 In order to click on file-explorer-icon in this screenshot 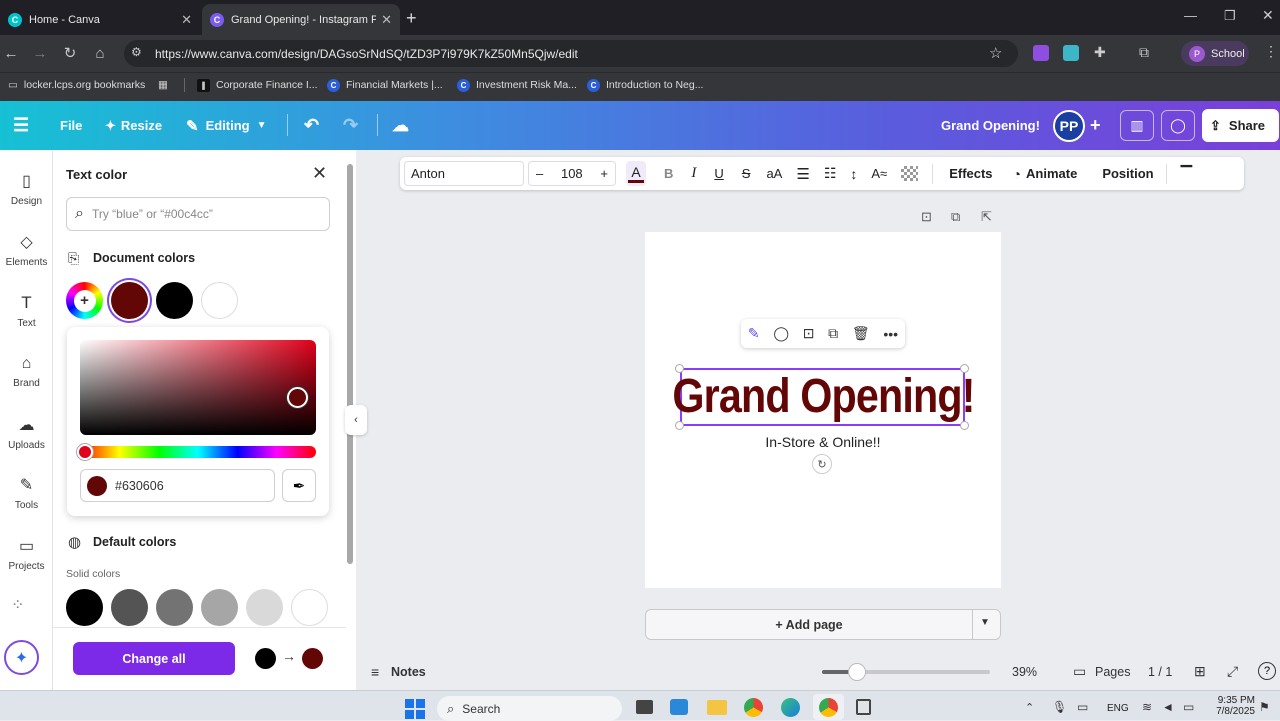, I will do `click(717, 707)`.